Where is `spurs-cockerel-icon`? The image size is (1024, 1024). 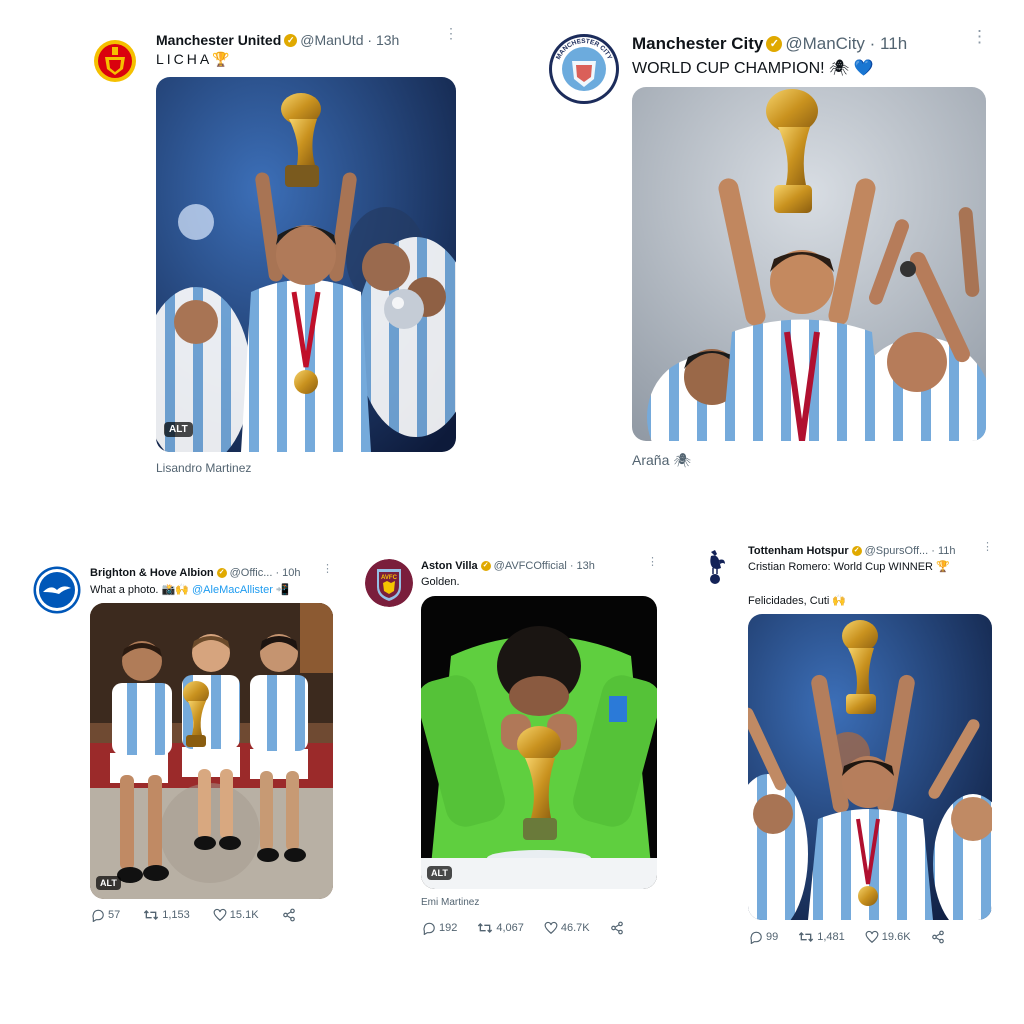
spurs-cockerel-icon is located at coordinates (715, 567).